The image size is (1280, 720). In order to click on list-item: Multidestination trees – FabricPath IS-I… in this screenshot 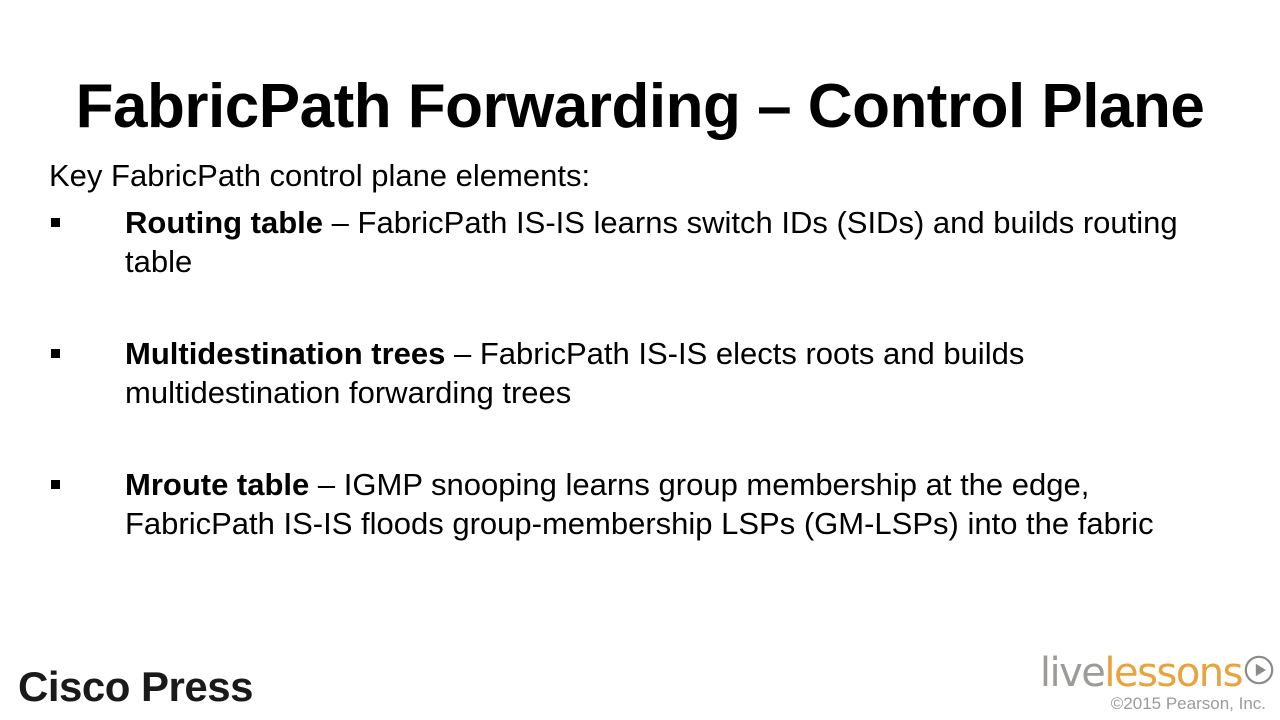, I will do `click(629, 373)`.